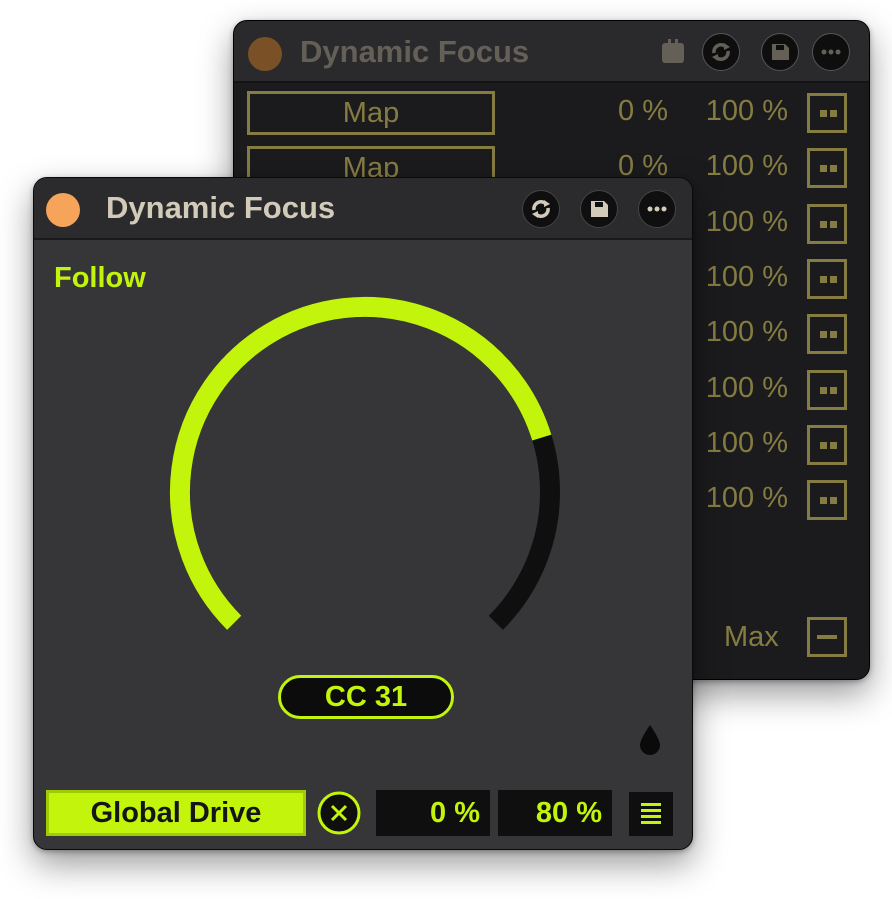  Describe the element at coordinates (415, 51) in the screenshot. I see `device-title: Dynamic Focus` at that location.